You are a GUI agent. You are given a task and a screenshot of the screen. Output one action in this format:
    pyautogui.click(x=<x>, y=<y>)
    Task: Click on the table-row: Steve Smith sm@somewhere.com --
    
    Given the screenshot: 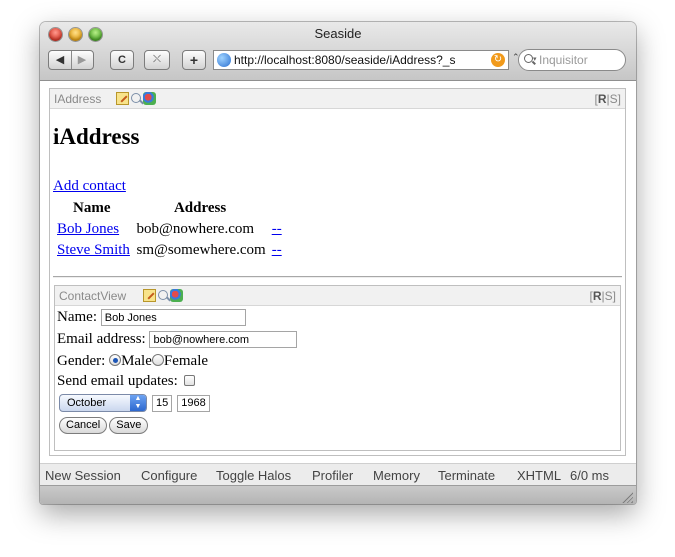 What is the action you would take?
    pyautogui.click(x=169, y=250)
    